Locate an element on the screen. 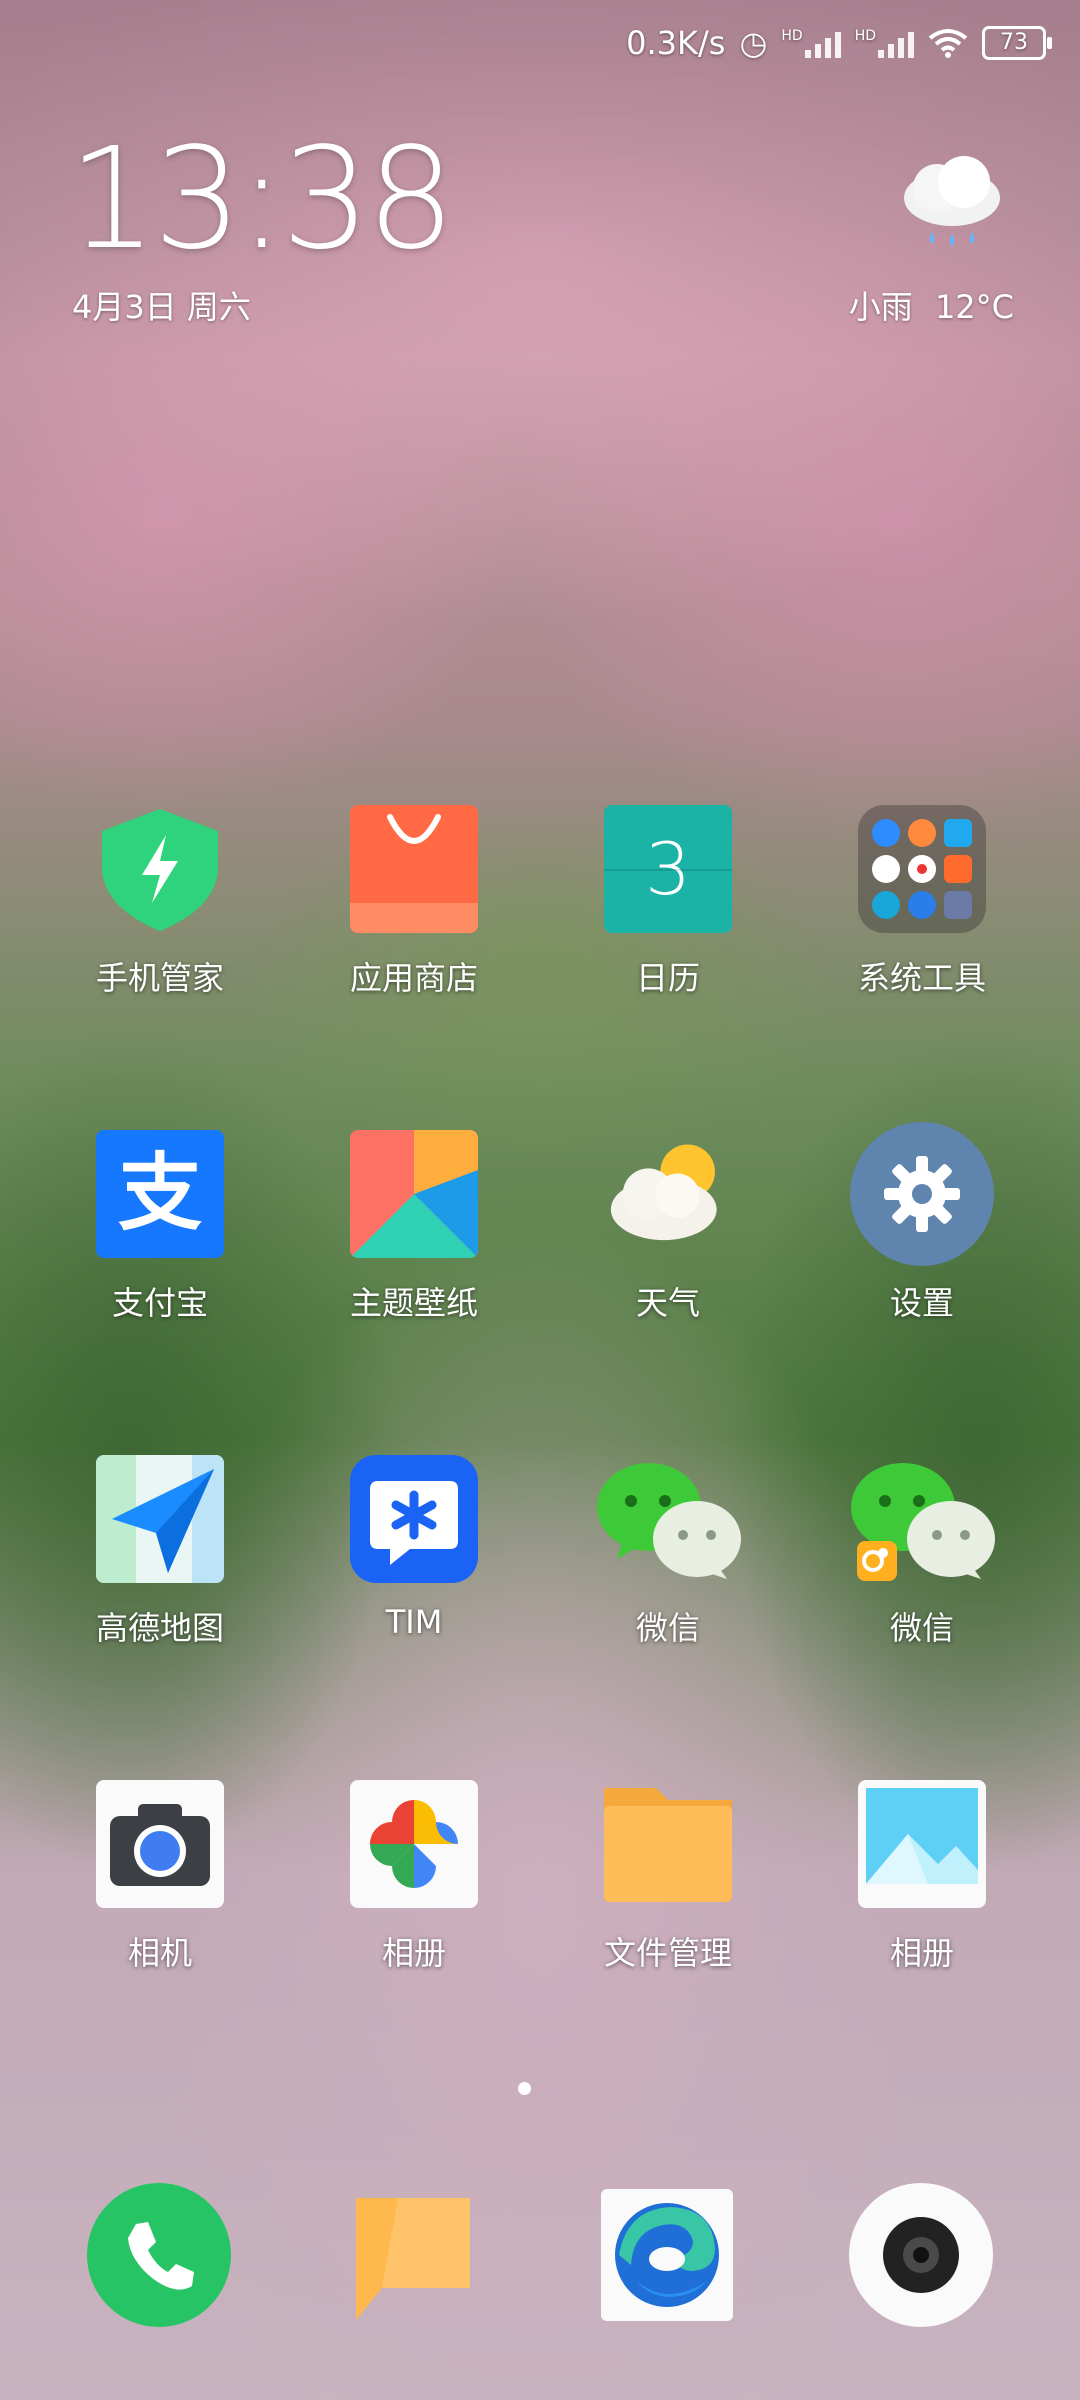 The height and width of the screenshot is (2400, 1080). app-weather: 天气 is located at coordinates (668, 1230).